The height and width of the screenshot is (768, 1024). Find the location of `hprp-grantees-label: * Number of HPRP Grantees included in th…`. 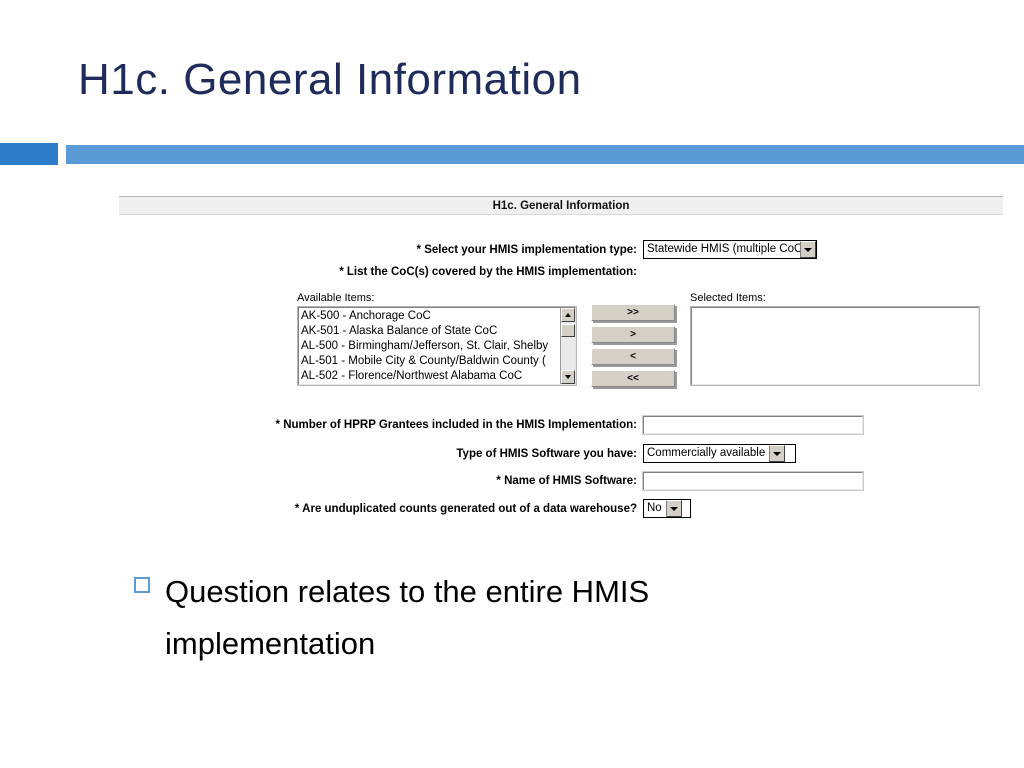

hprp-grantees-label: * Number of HPRP Grantees included in th… is located at coordinates (456, 425).